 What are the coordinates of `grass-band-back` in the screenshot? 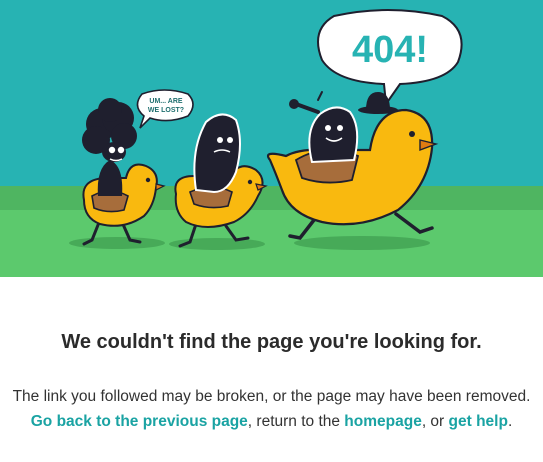 It's located at (271, 199).